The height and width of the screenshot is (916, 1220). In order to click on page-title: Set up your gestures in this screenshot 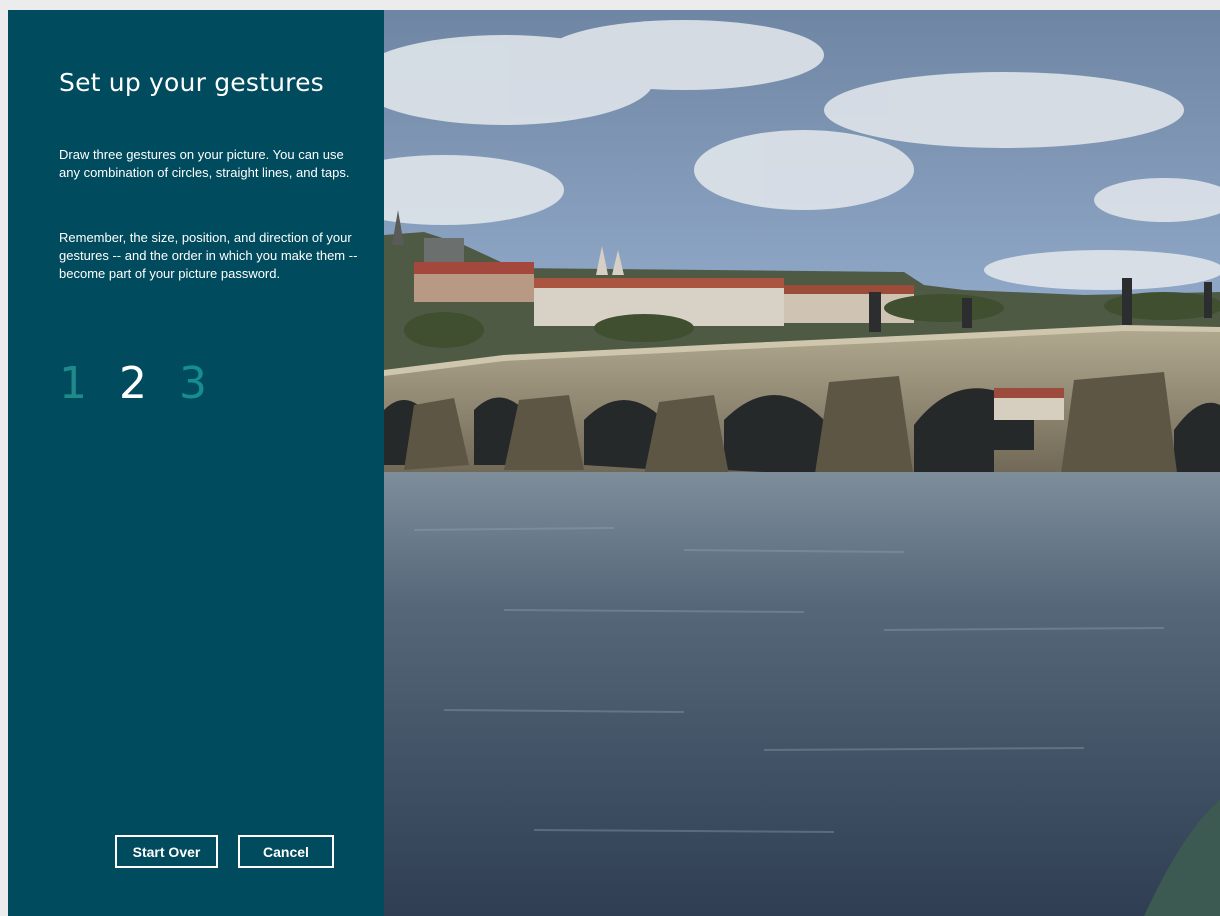, I will do `click(191, 82)`.